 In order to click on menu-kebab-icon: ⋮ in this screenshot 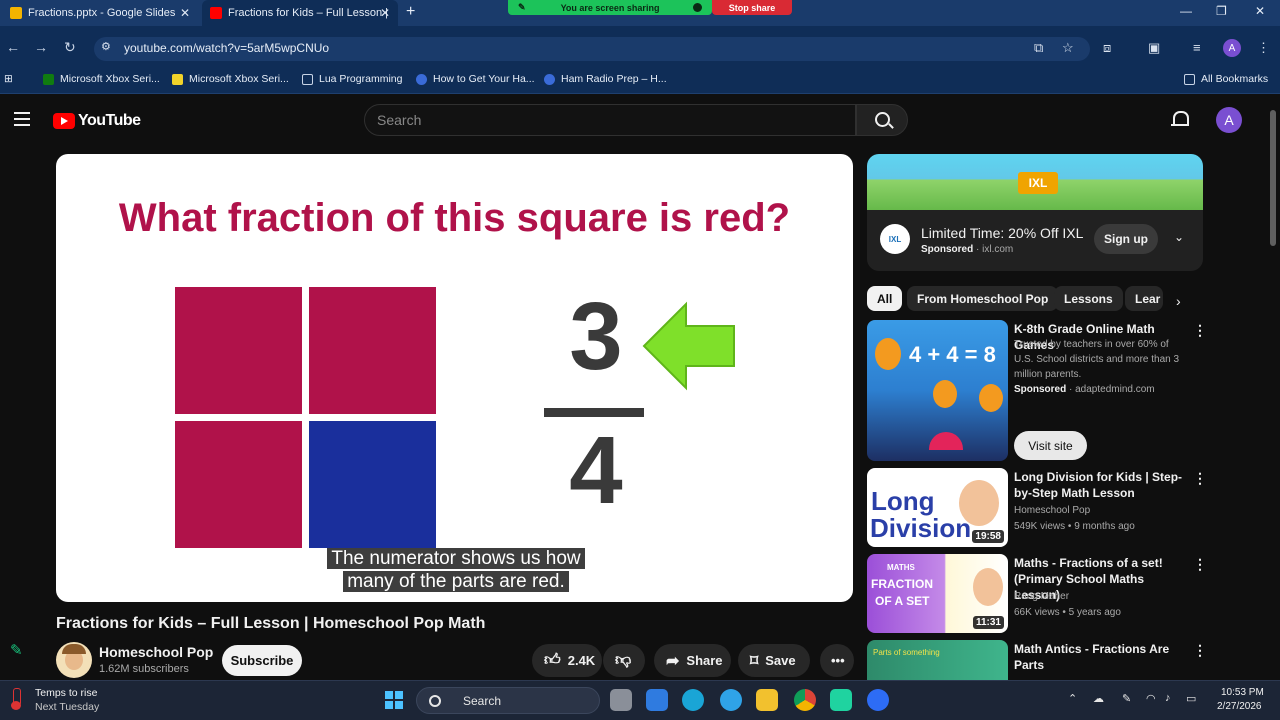, I will do `click(1263, 48)`.